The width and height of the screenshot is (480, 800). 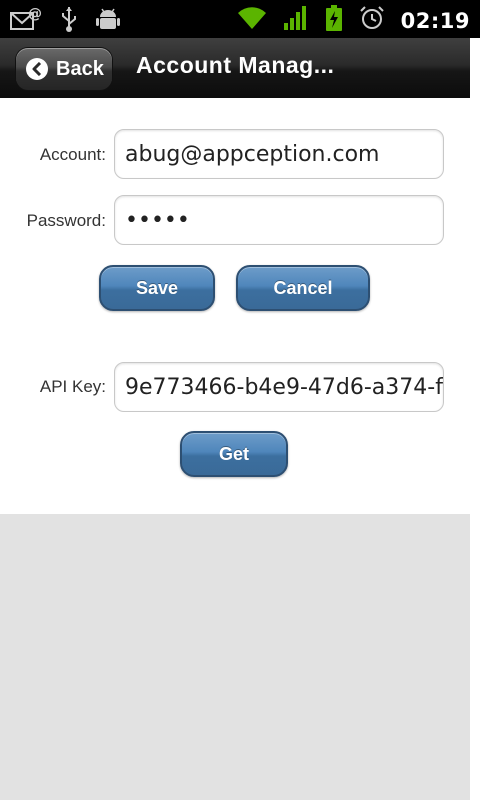 What do you see at coordinates (80, 68) in the screenshot?
I see `back-button-label: Back` at bounding box center [80, 68].